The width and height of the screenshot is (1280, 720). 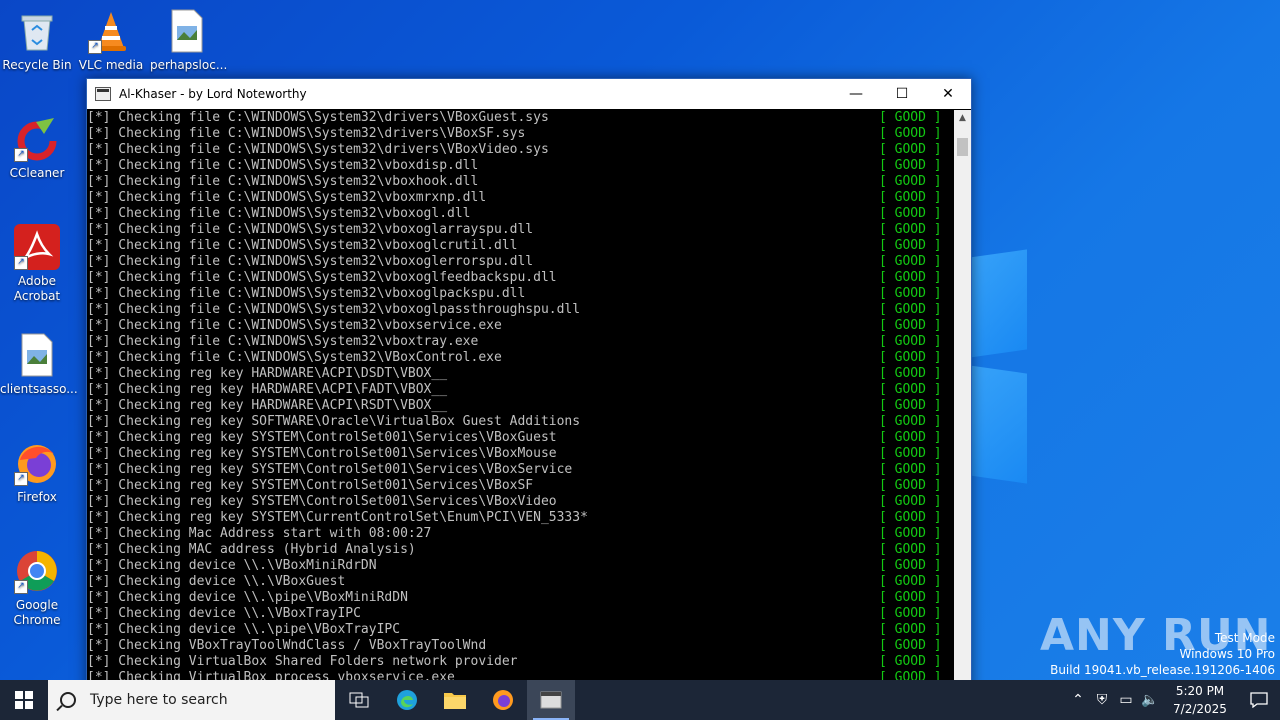 I want to click on desktop-icon-adobe-acrobat: ↗ Adobe Acrobat, so click(x=37, y=264).